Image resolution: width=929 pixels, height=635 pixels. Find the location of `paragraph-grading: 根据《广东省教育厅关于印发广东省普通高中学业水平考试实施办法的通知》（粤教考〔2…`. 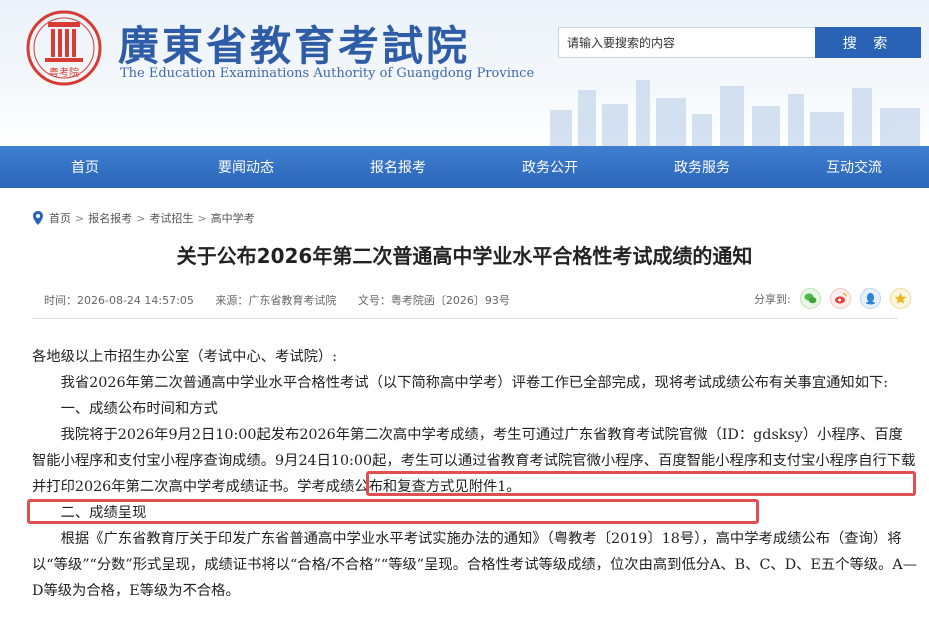

paragraph-grading: 根据《广东省教育厅关于印发广东省普通高中学业水平考试实施办法的通知》（粤教考〔2… is located at coordinates (475, 565).